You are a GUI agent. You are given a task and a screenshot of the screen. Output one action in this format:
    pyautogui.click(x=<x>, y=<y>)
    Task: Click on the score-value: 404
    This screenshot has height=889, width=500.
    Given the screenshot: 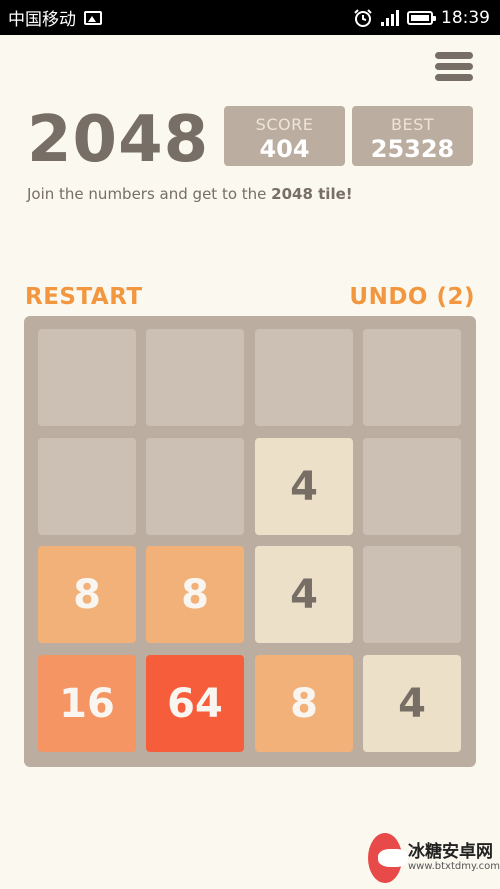 What is the action you would take?
    pyautogui.click(x=284, y=149)
    